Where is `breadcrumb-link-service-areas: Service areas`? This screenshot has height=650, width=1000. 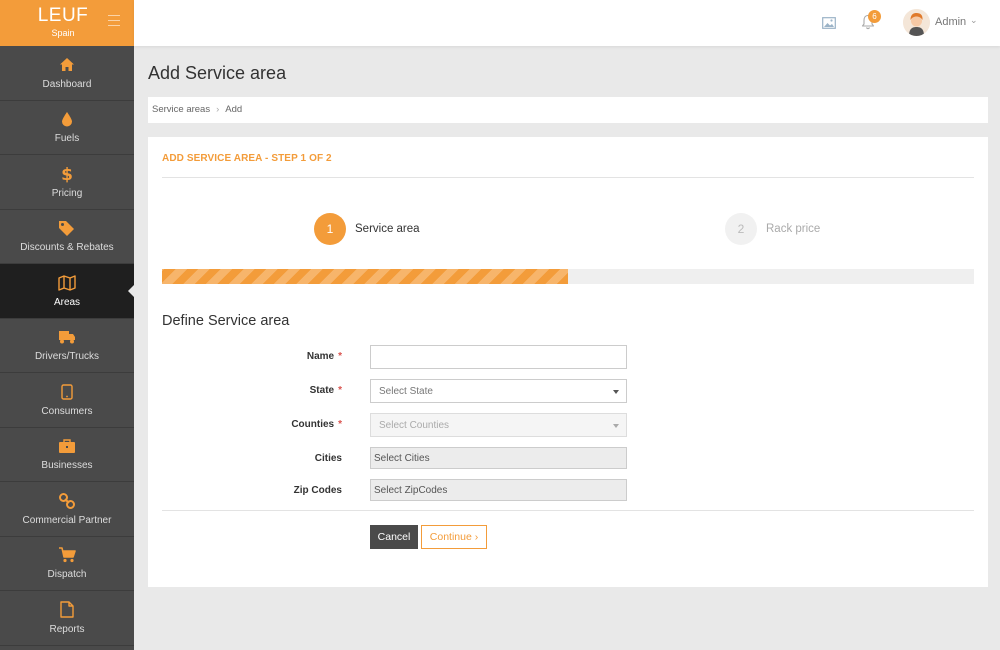
breadcrumb-link-service-areas: Service areas is located at coordinates (181, 109).